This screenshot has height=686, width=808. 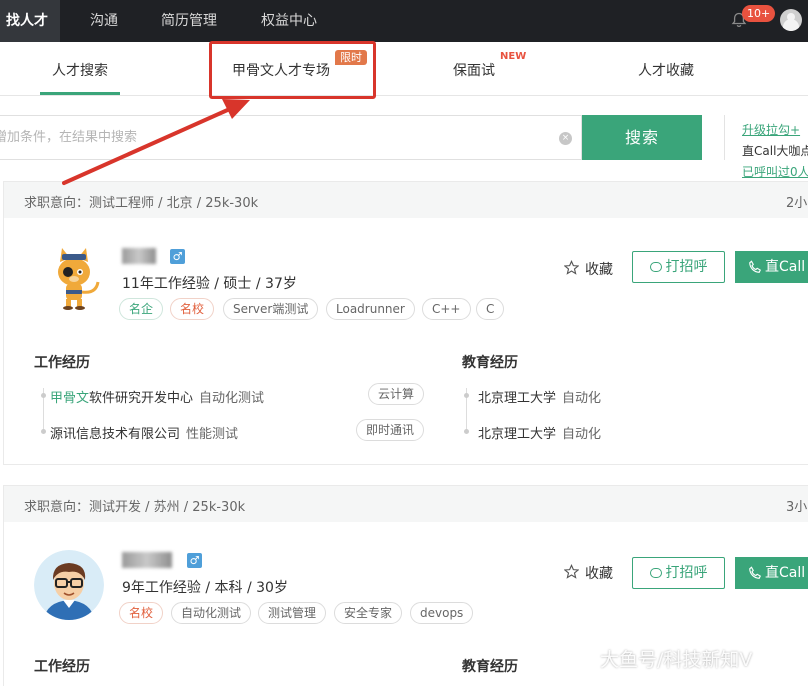 What do you see at coordinates (771, 129) in the screenshot?
I see `upgrade-link: 升级拉勾+` at bounding box center [771, 129].